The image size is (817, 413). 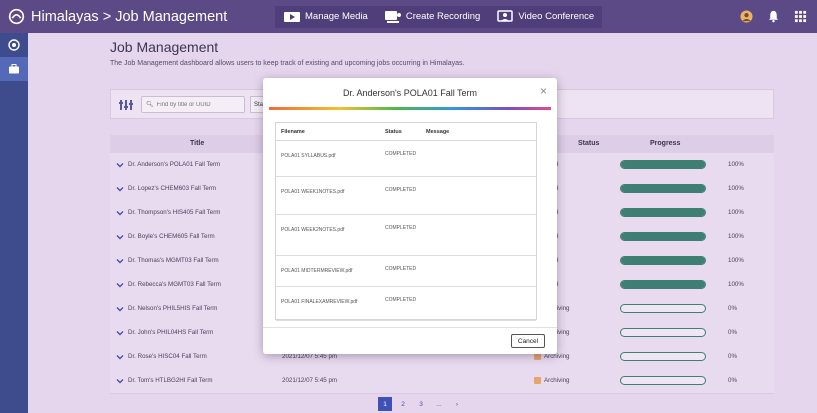 I want to click on search-box: 🔍︎, so click(x=193, y=104).